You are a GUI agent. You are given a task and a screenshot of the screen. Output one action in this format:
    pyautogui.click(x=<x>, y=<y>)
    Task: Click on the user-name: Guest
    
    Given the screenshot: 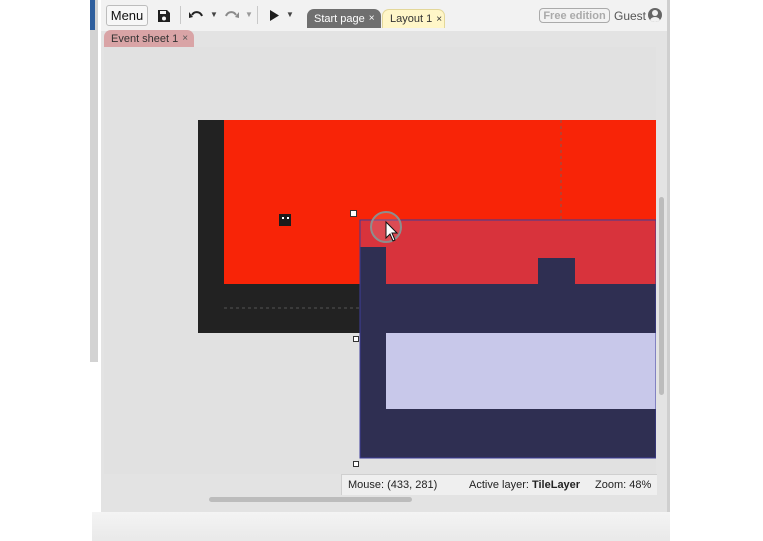 What is the action you would take?
    pyautogui.click(x=630, y=16)
    